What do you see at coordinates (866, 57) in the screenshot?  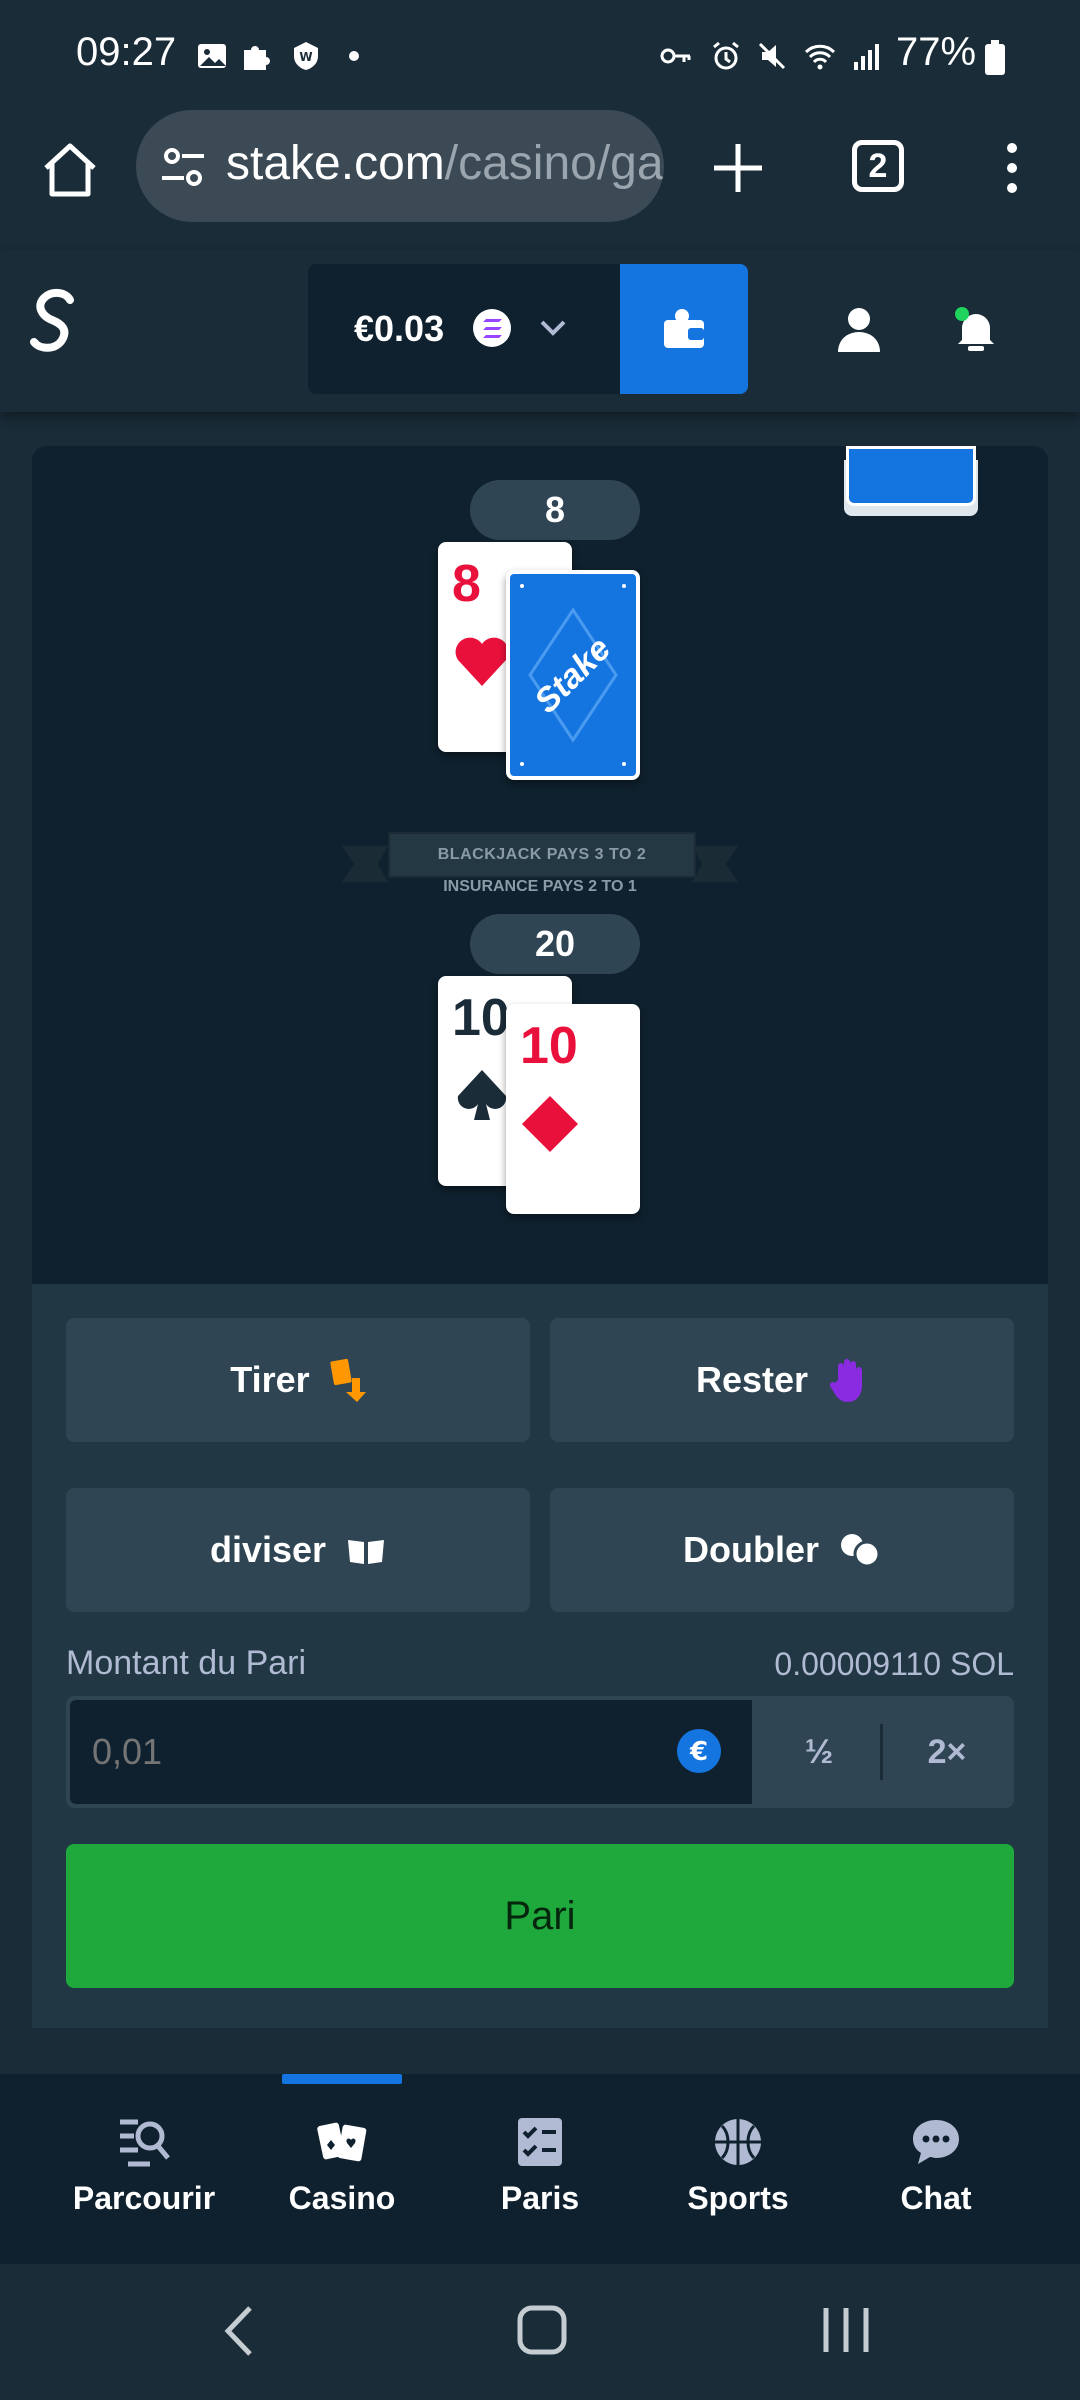 I see `signal-icon` at bounding box center [866, 57].